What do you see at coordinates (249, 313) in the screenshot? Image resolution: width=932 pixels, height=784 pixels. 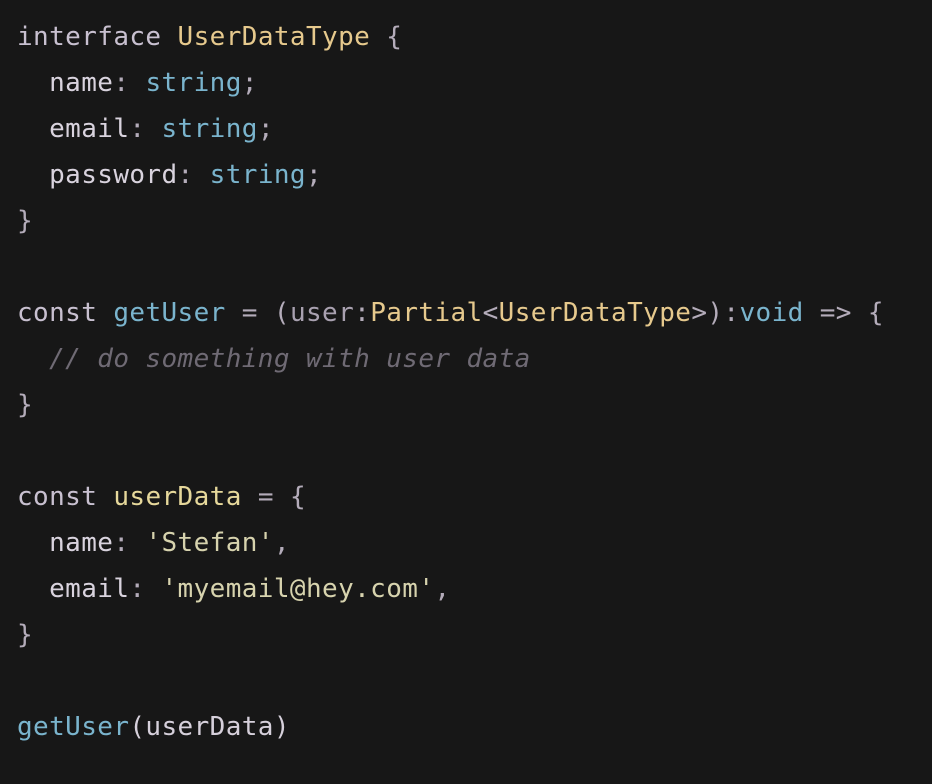 I see `code-token-op: =` at bounding box center [249, 313].